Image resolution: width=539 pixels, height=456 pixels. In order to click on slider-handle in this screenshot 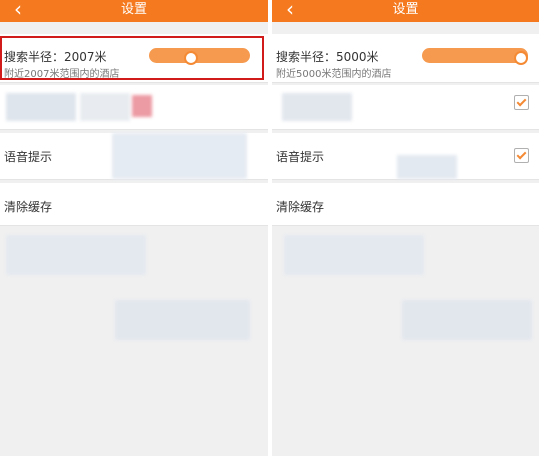, I will do `click(521, 58)`.